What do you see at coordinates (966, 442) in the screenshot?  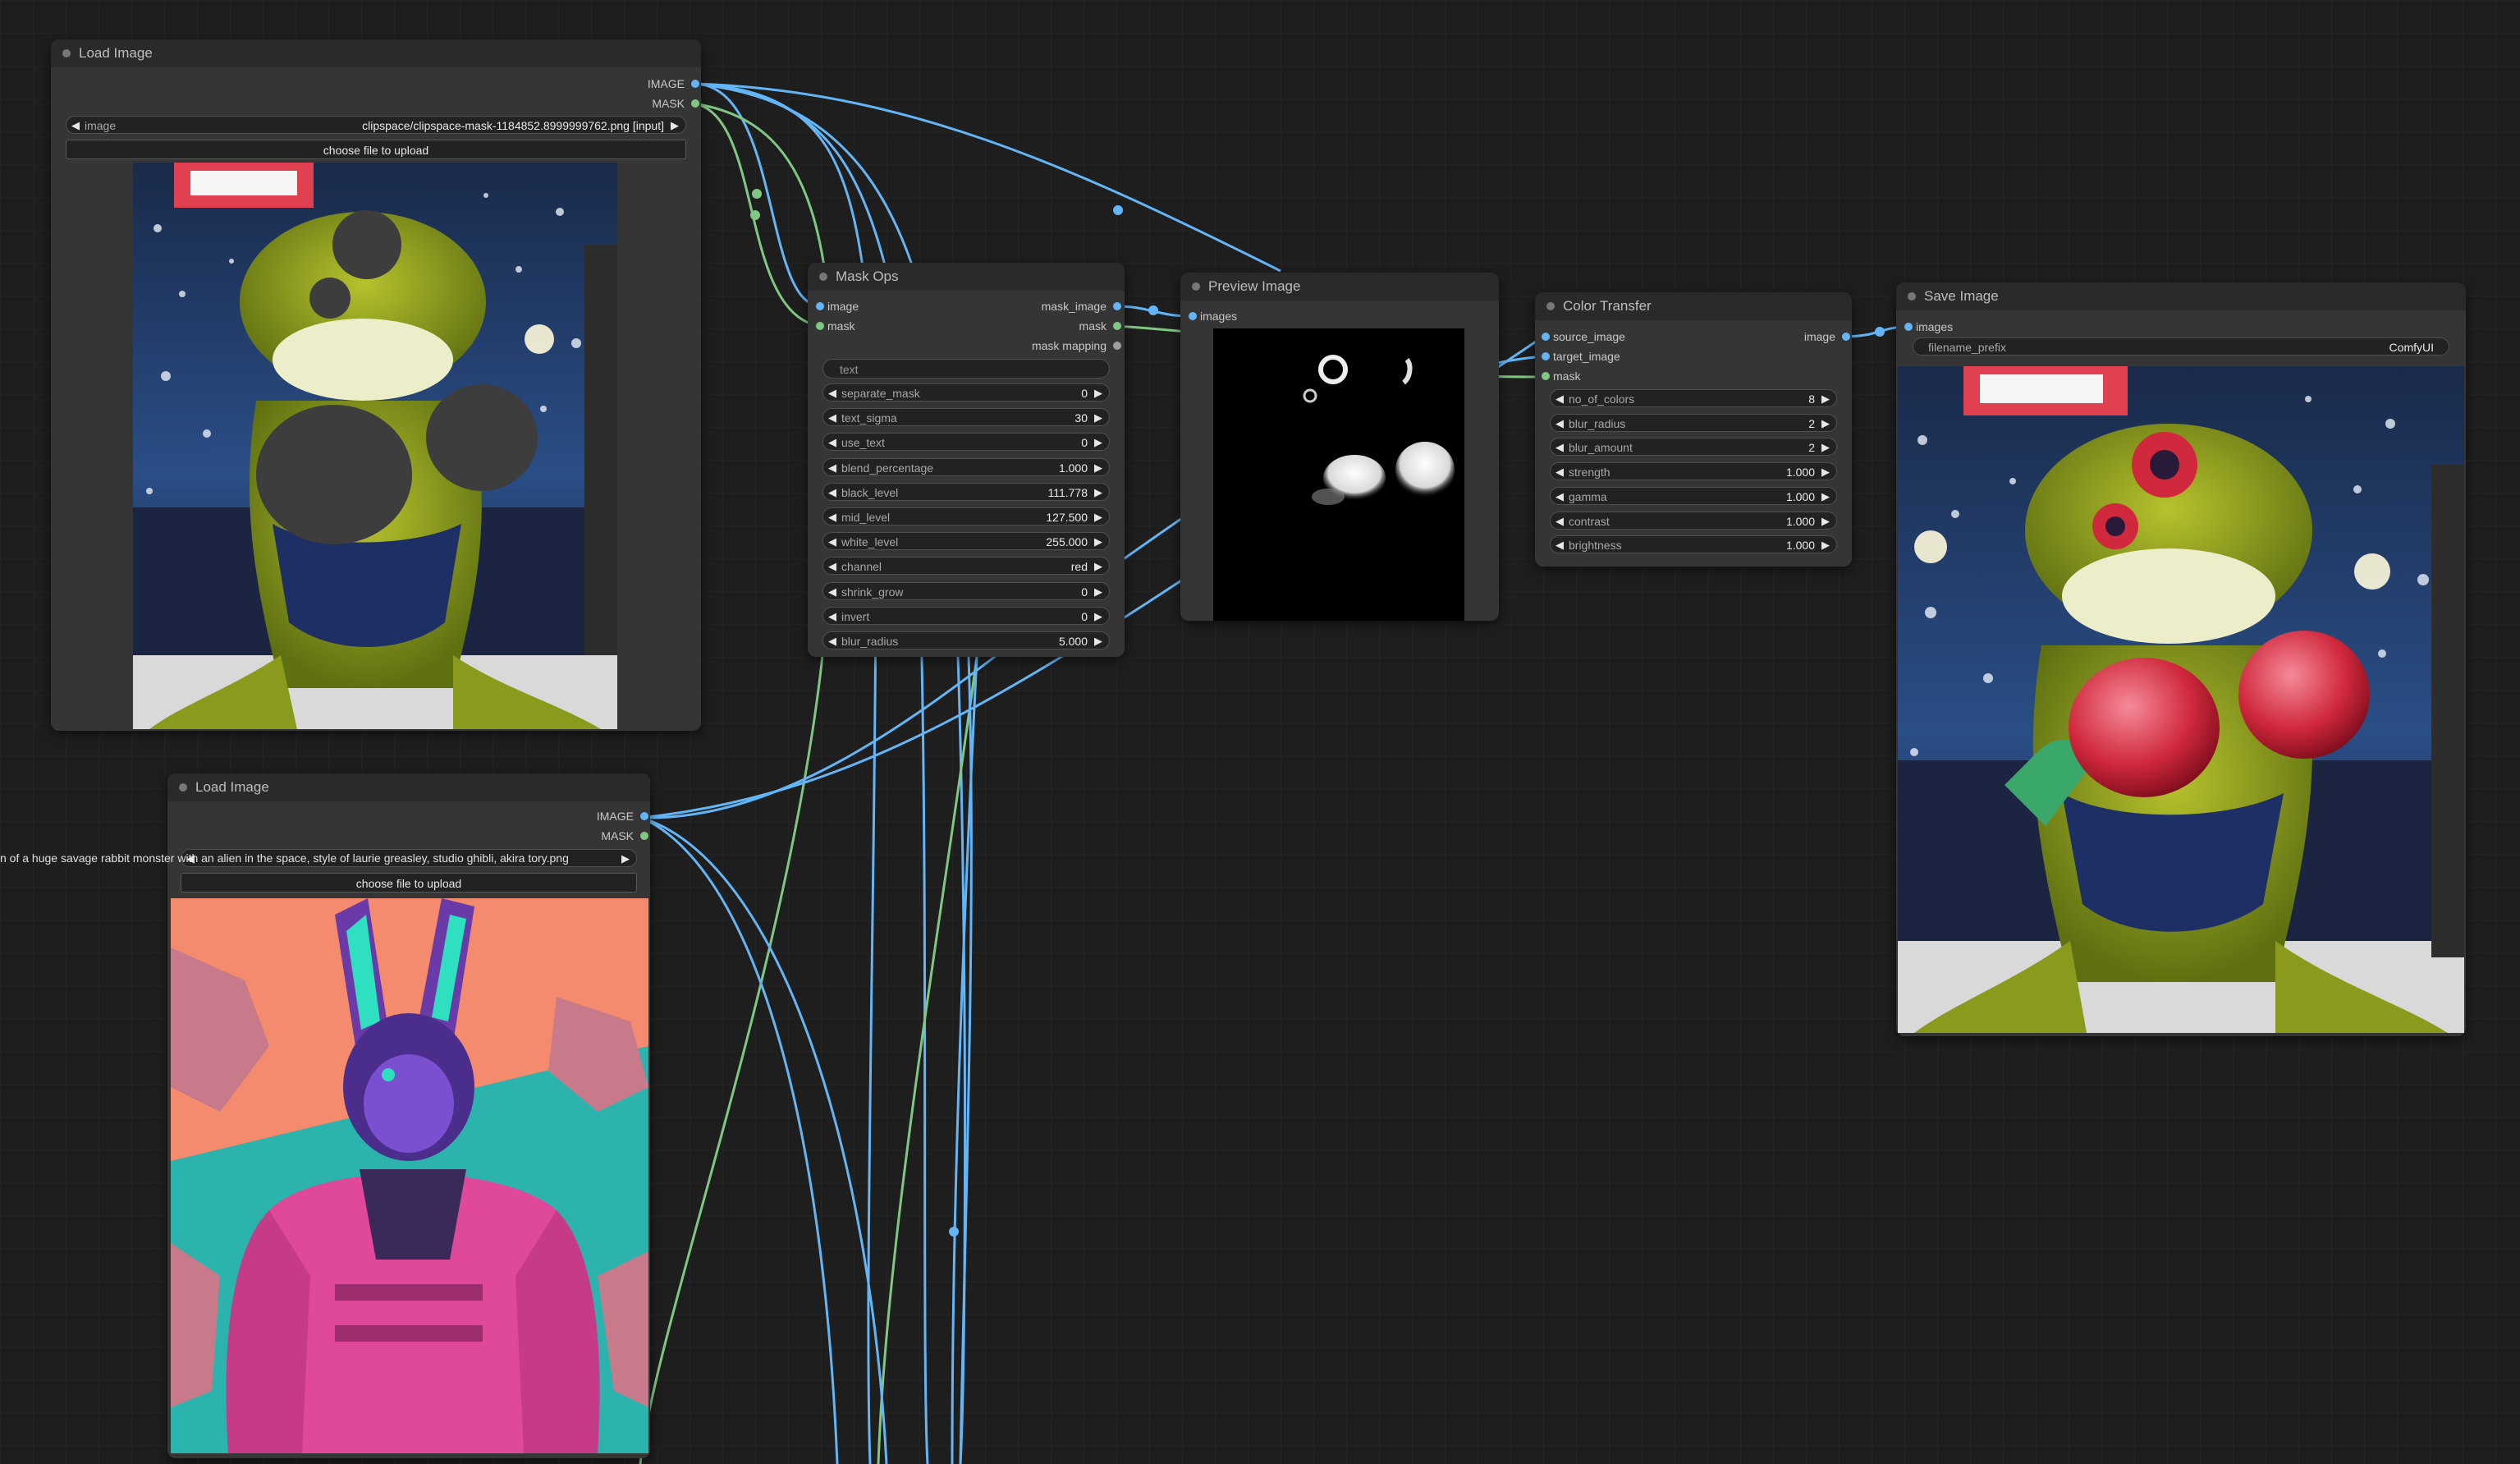 I see `widget-use-text: ◀ use_text 0 ▶` at bounding box center [966, 442].